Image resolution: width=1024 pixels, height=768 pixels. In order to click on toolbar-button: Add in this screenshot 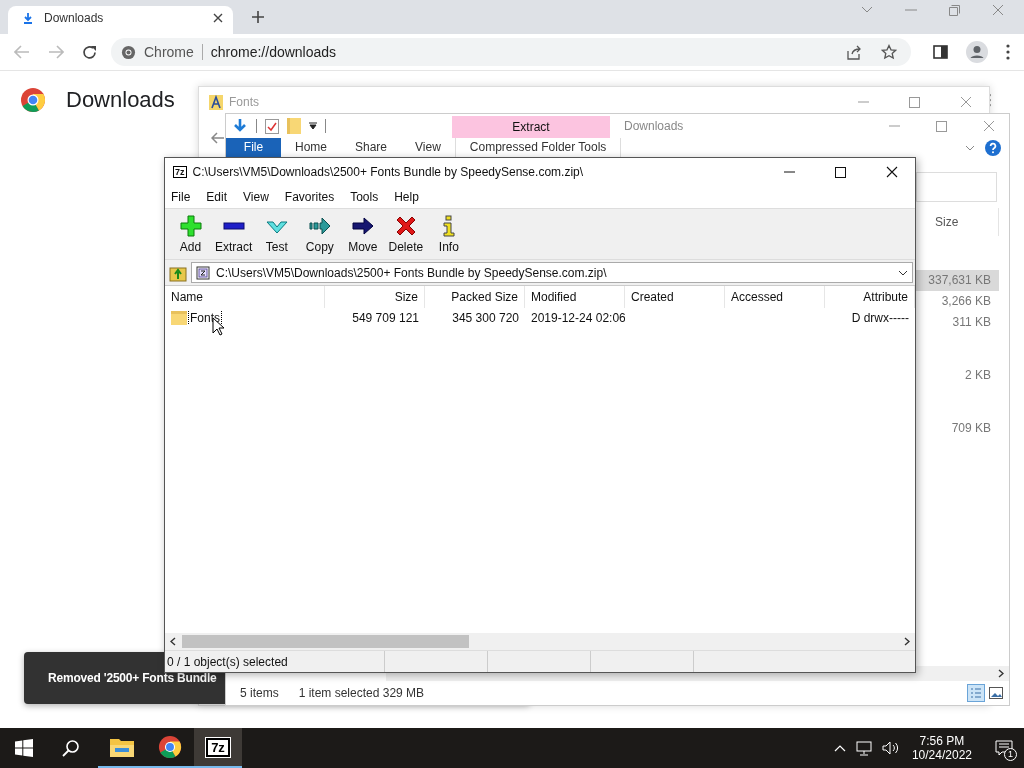, I will do `click(190, 234)`.